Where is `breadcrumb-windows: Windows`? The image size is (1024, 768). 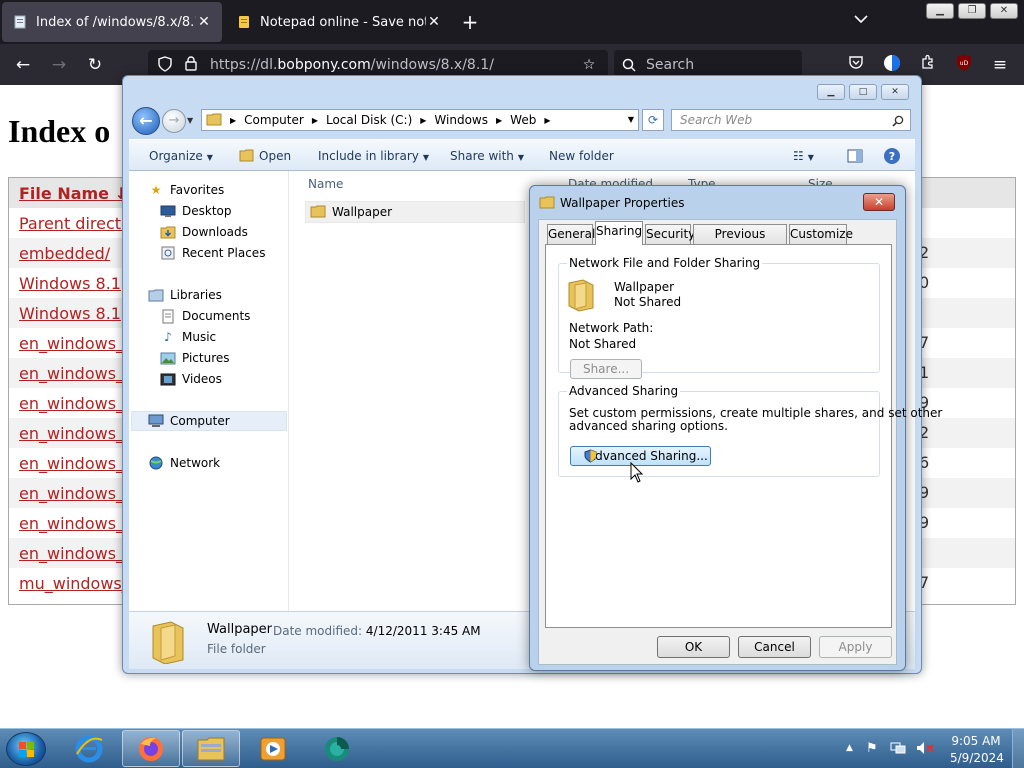 breadcrumb-windows: Windows is located at coordinates (461, 120).